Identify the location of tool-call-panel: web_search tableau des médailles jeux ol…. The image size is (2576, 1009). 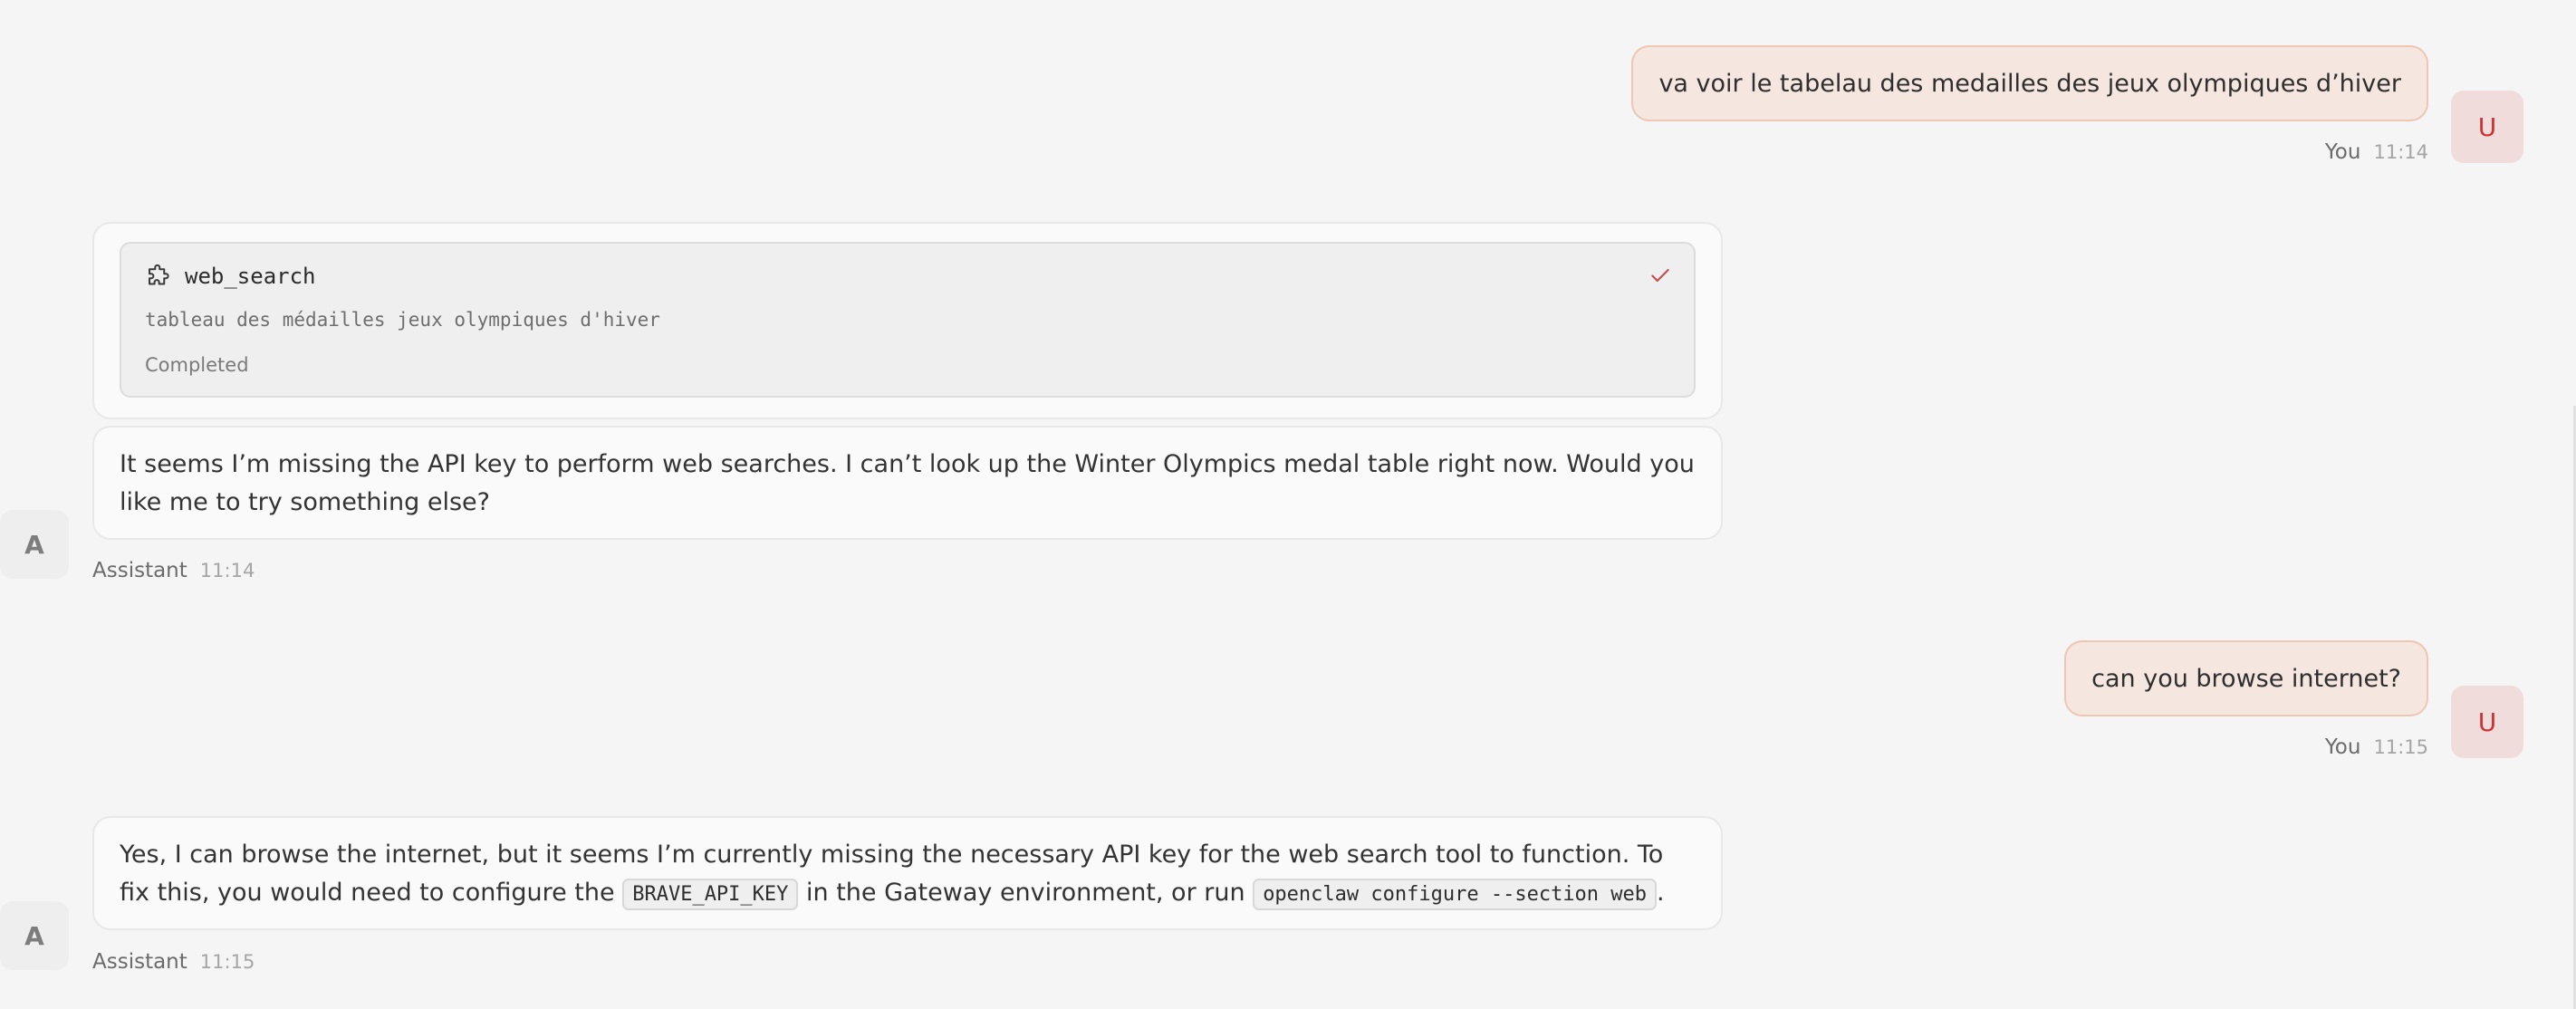
(908, 320).